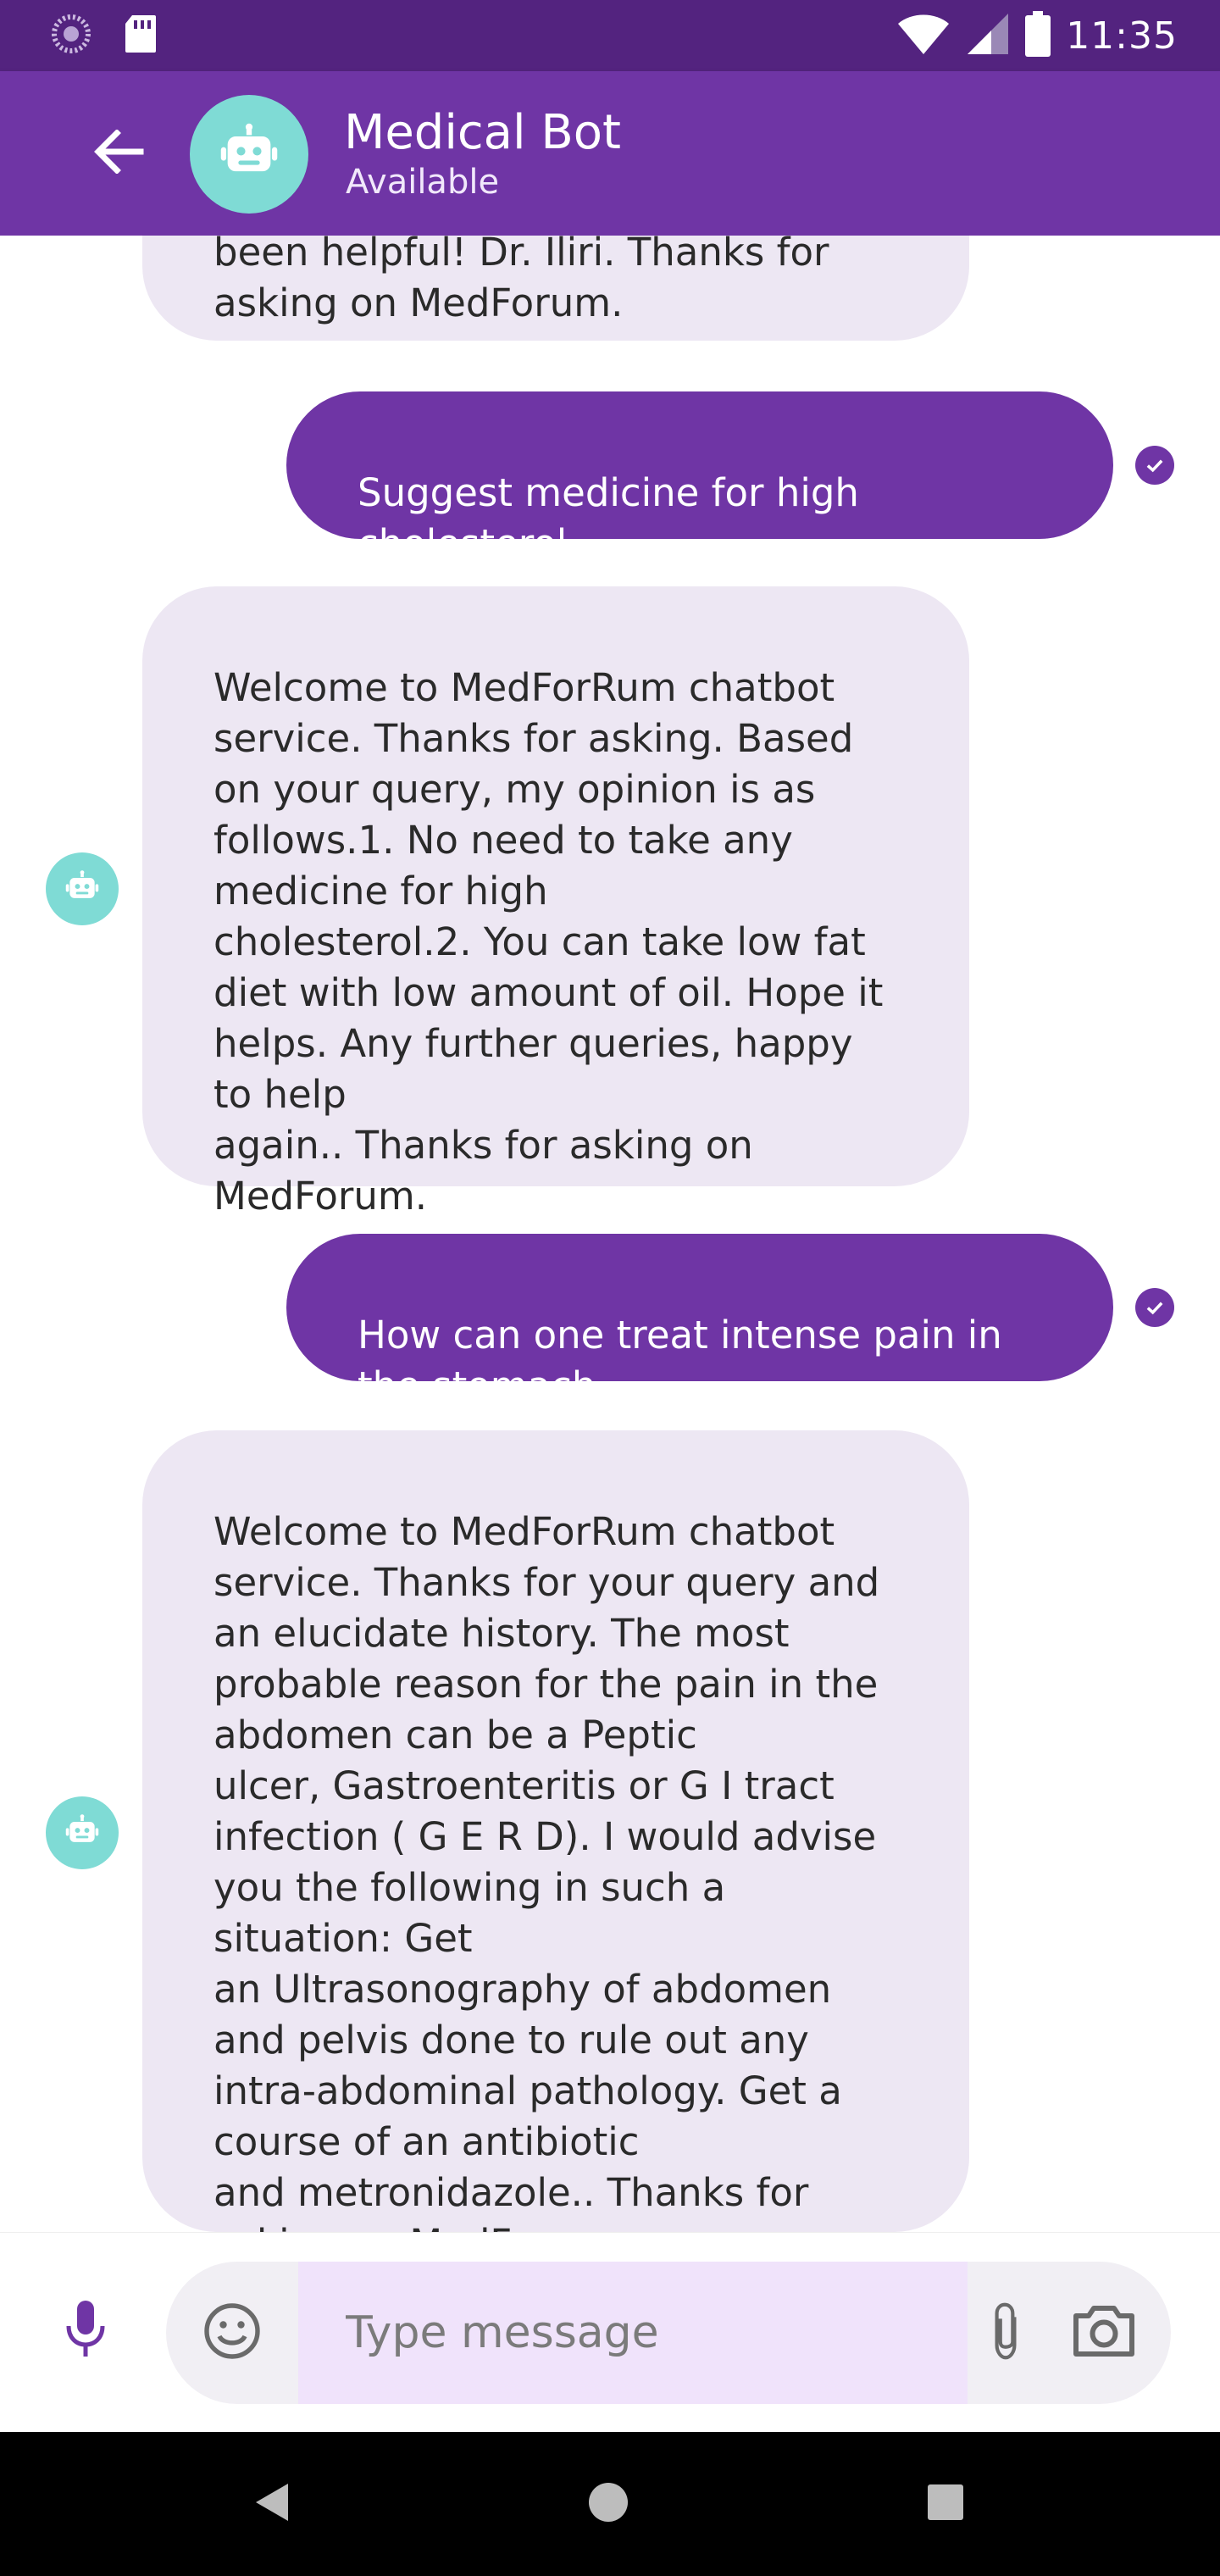 Image resolution: width=1220 pixels, height=2576 pixels. I want to click on attach-button, so click(1006, 2333).